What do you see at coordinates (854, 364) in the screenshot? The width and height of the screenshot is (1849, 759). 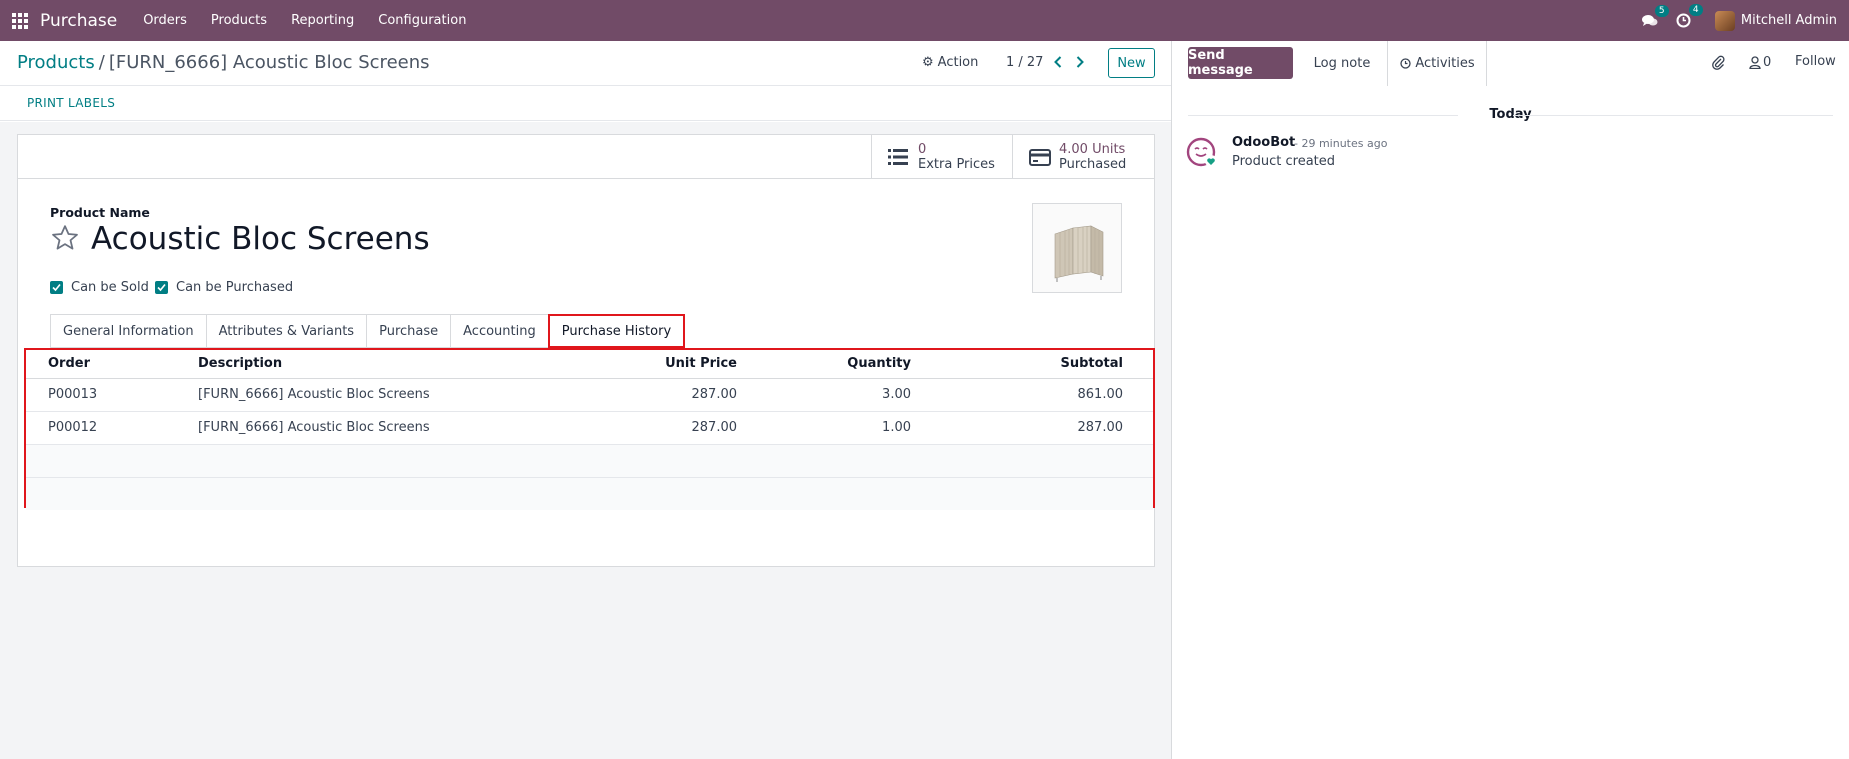 I see `column-quantity: Quantity` at bounding box center [854, 364].